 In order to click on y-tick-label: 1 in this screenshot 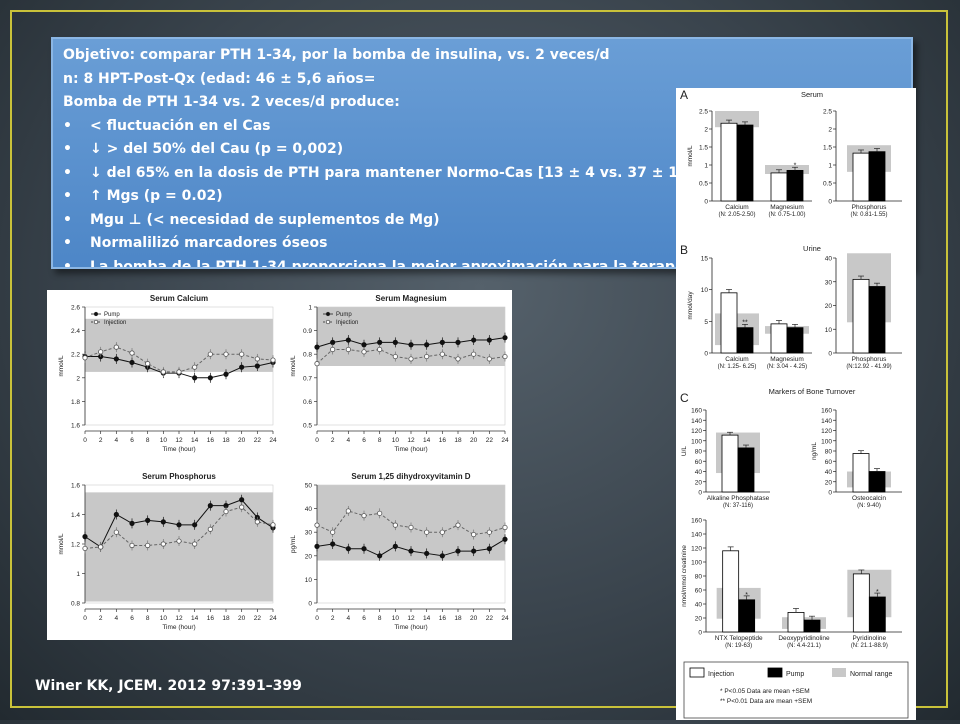, I will do `click(706, 166)`.